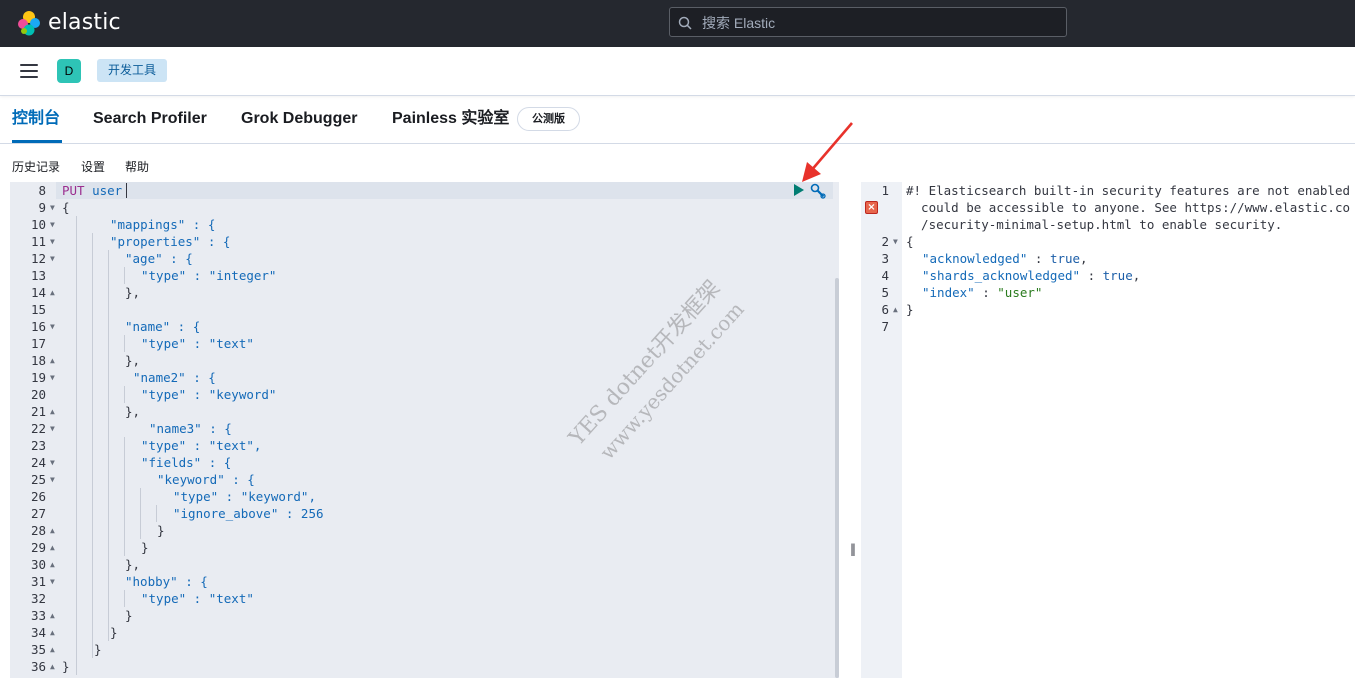 The width and height of the screenshot is (1355, 678). I want to click on line-number: 29, so click(38, 547).